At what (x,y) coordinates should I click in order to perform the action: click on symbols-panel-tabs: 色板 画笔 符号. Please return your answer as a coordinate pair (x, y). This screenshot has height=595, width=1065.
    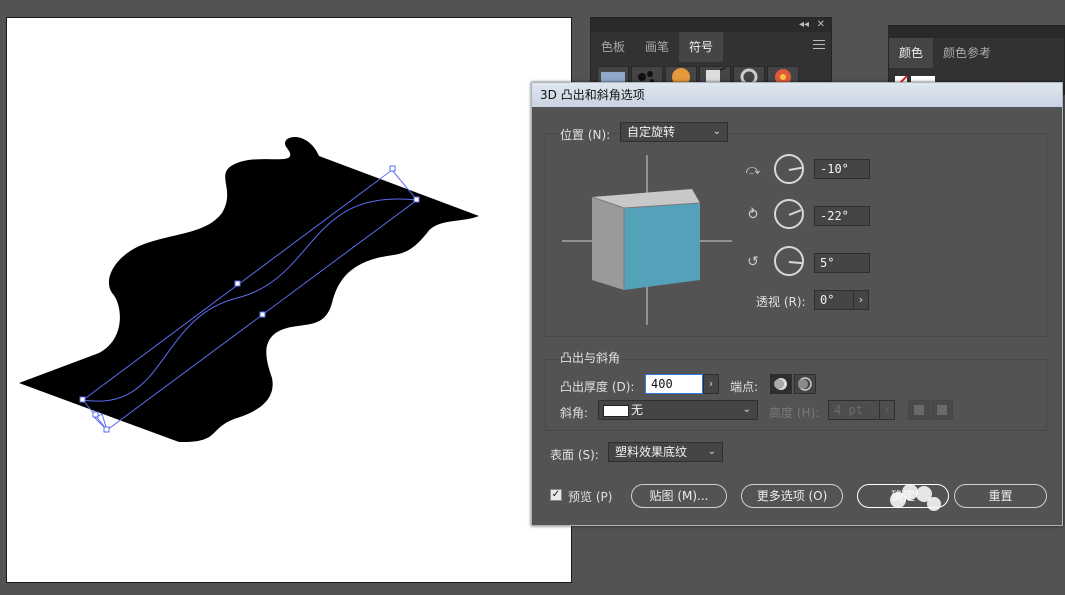
    Looking at the image, I should click on (711, 47).